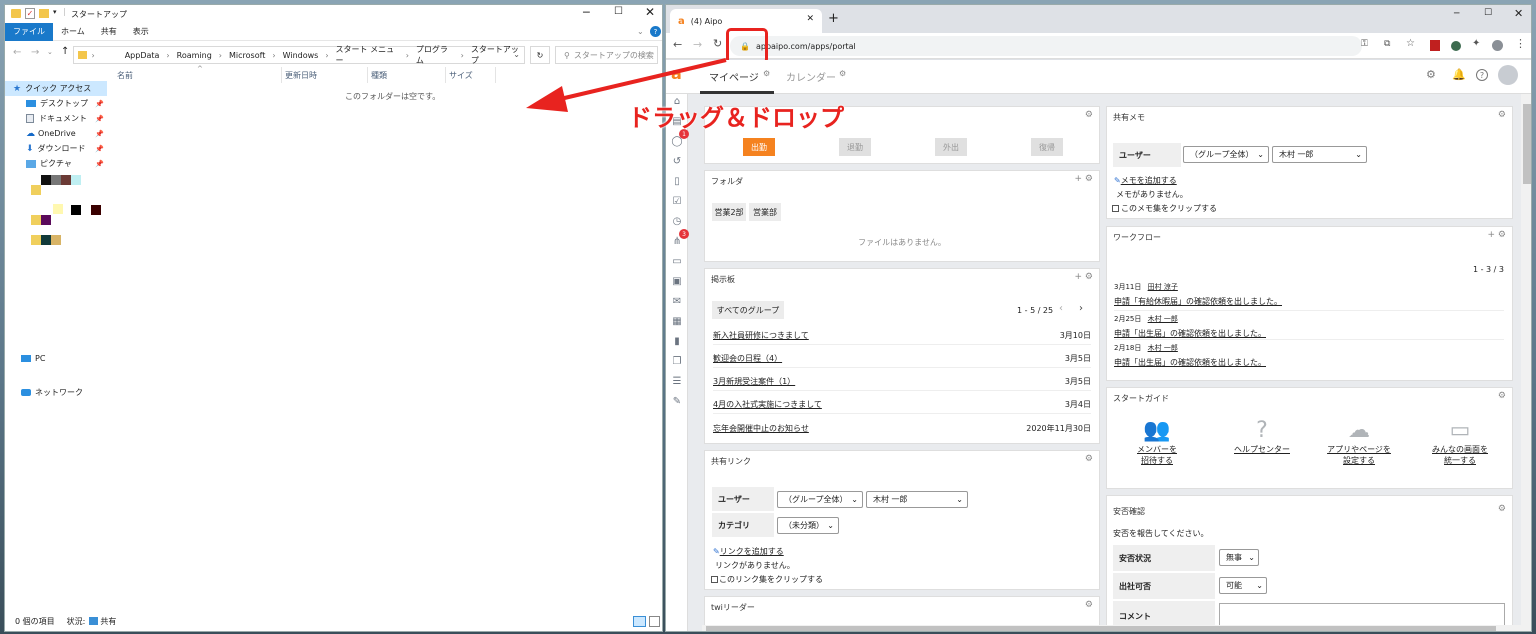  What do you see at coordinates (736, 118) in the screenshot?
I see `drag-and-drop-label: ドラッグ＆ドロップ` at bounding box center [736, 118].